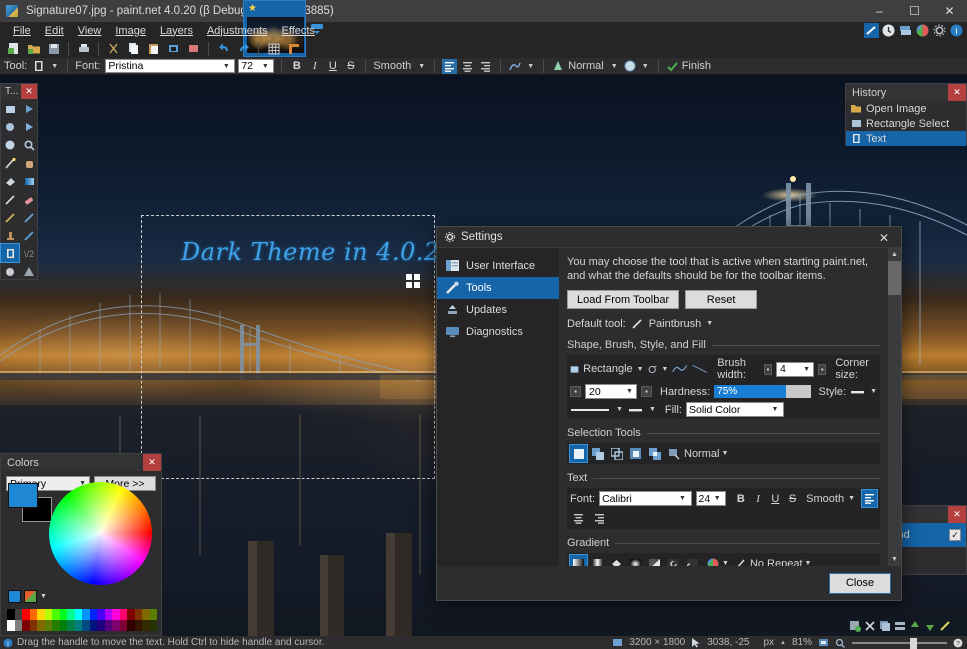  Describe the element at coordinates (757, 498) in the screenshot. I see `text-italic-button: I` at that location.